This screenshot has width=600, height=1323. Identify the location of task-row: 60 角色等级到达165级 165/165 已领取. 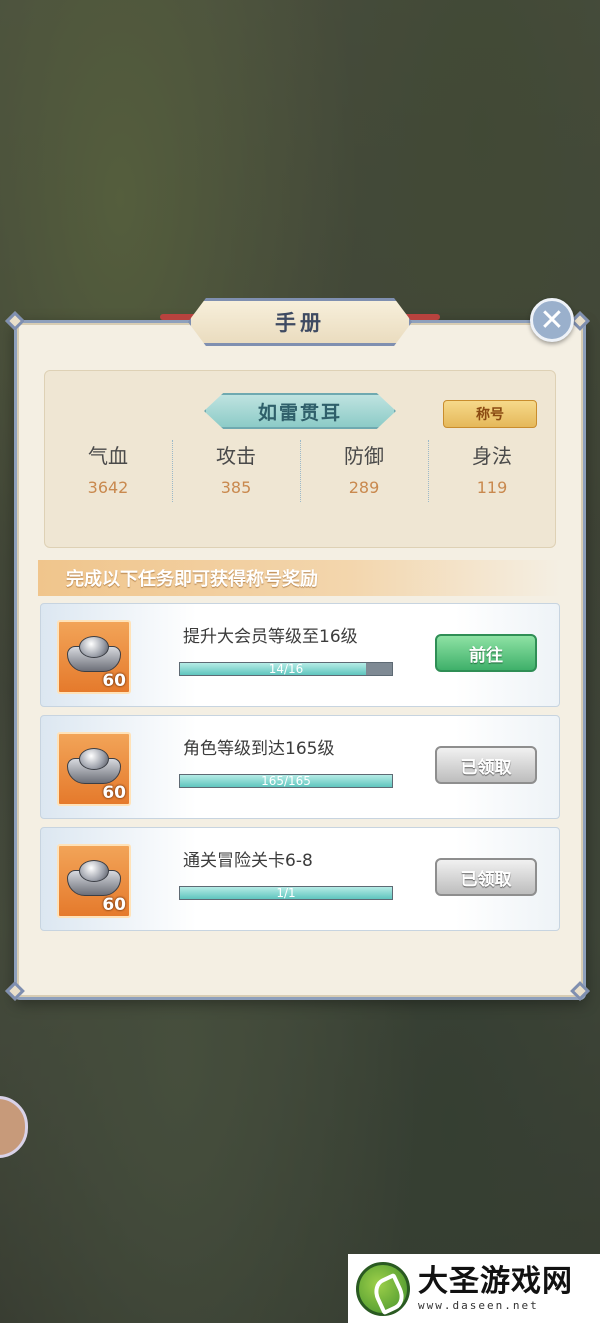
(300, 767).